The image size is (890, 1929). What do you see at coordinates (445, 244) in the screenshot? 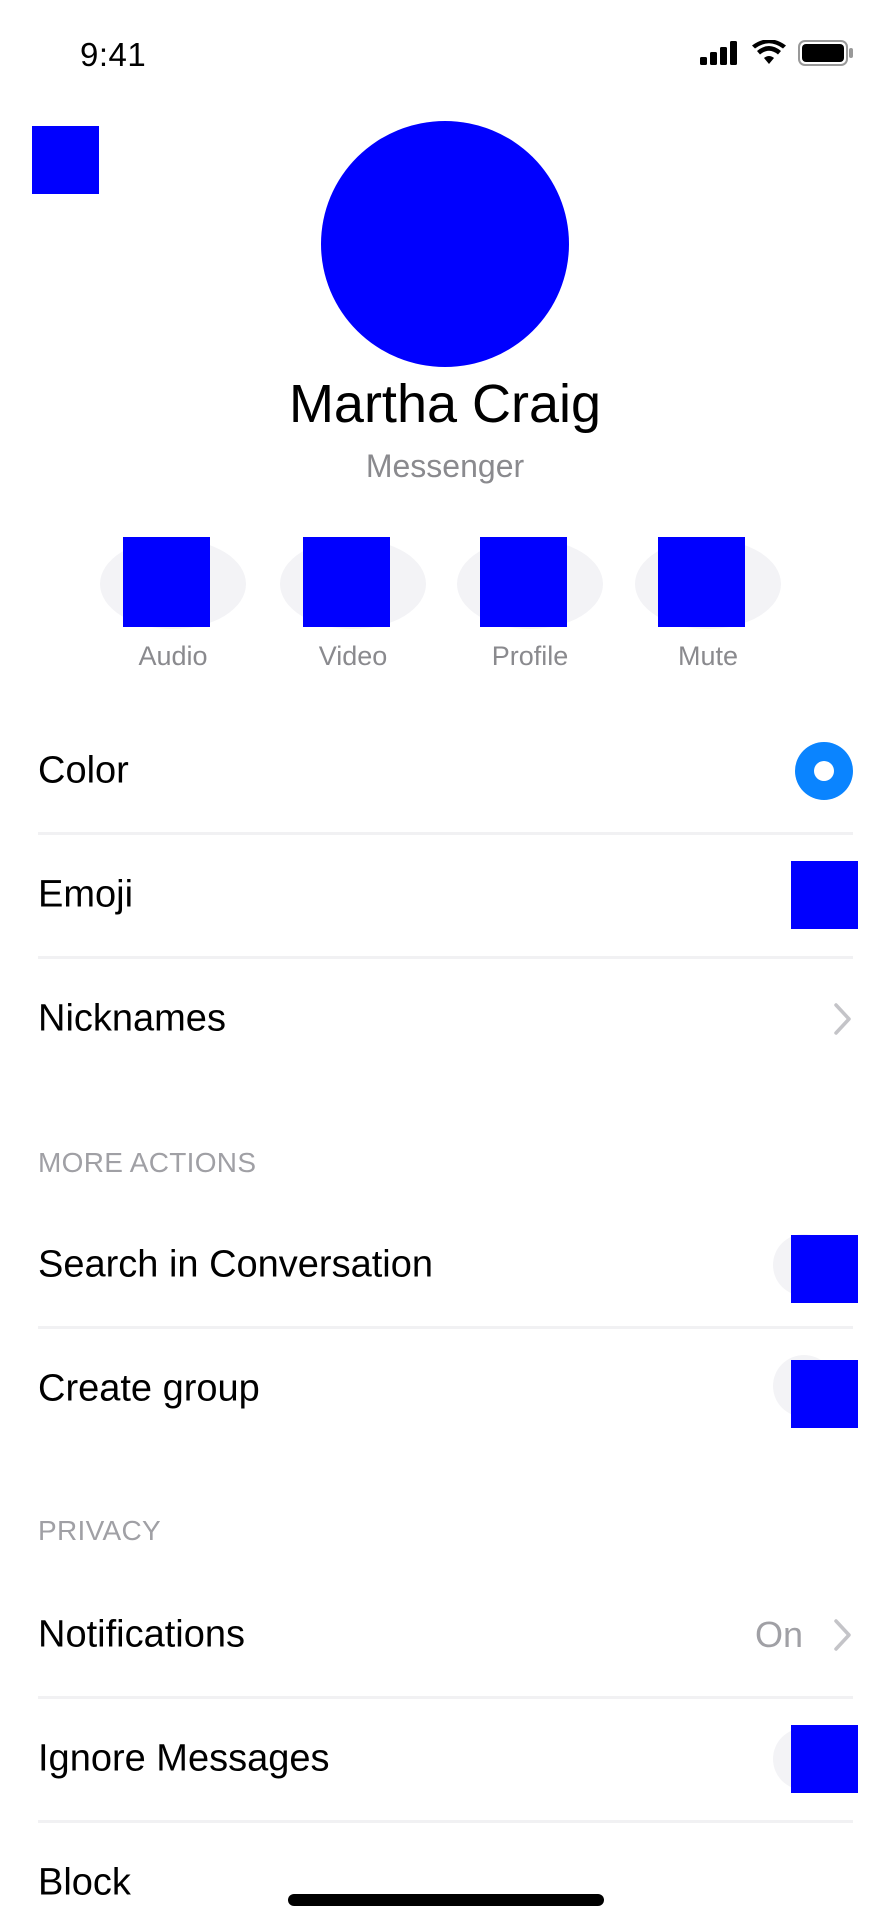
I see `avatar` at bounding box center [445, 244].